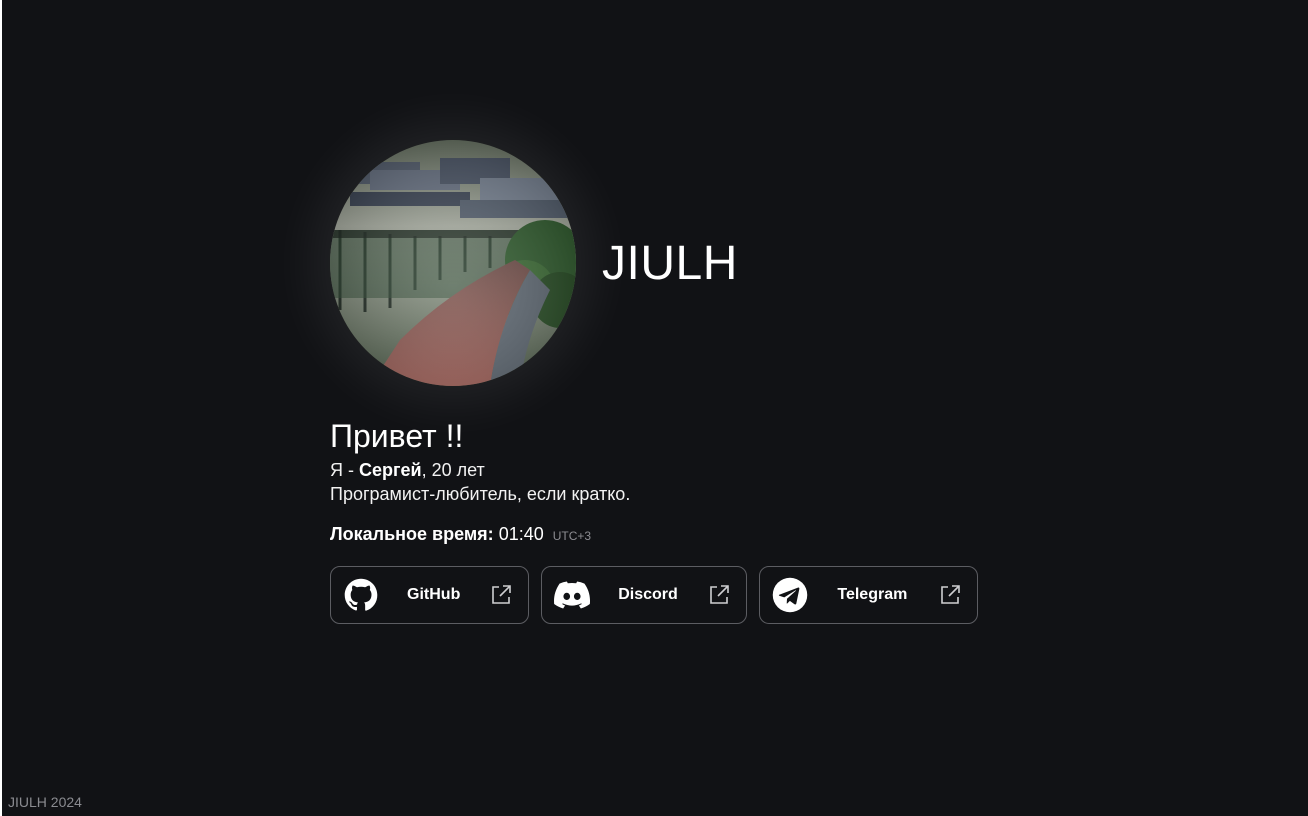 This screenshot has width=1308, height=816. Describe the element at coordinates (412, 534) in the screenshot. I see `local-time-label: Локальное время:` at that location.